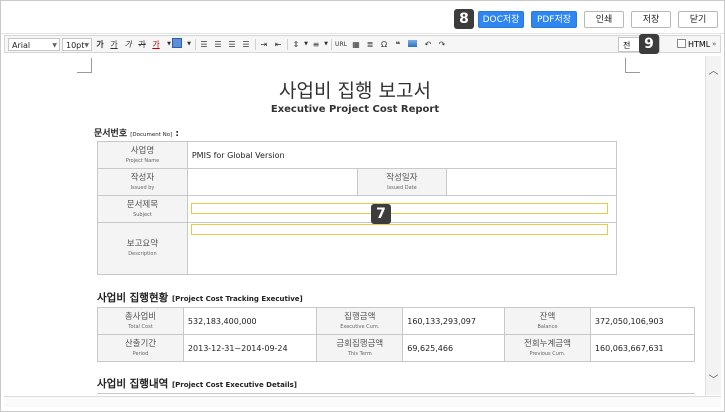  Describe the element at coordinates (412, 44) in the screenshot. I see `image-icon` at that location.